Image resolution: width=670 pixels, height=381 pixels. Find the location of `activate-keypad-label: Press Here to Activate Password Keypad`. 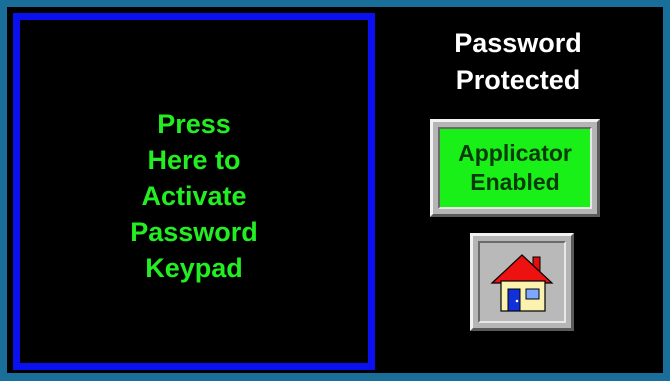

activate-keypad-label: Press Here to Activate Password Keypad is located at coordinates (194, 195).